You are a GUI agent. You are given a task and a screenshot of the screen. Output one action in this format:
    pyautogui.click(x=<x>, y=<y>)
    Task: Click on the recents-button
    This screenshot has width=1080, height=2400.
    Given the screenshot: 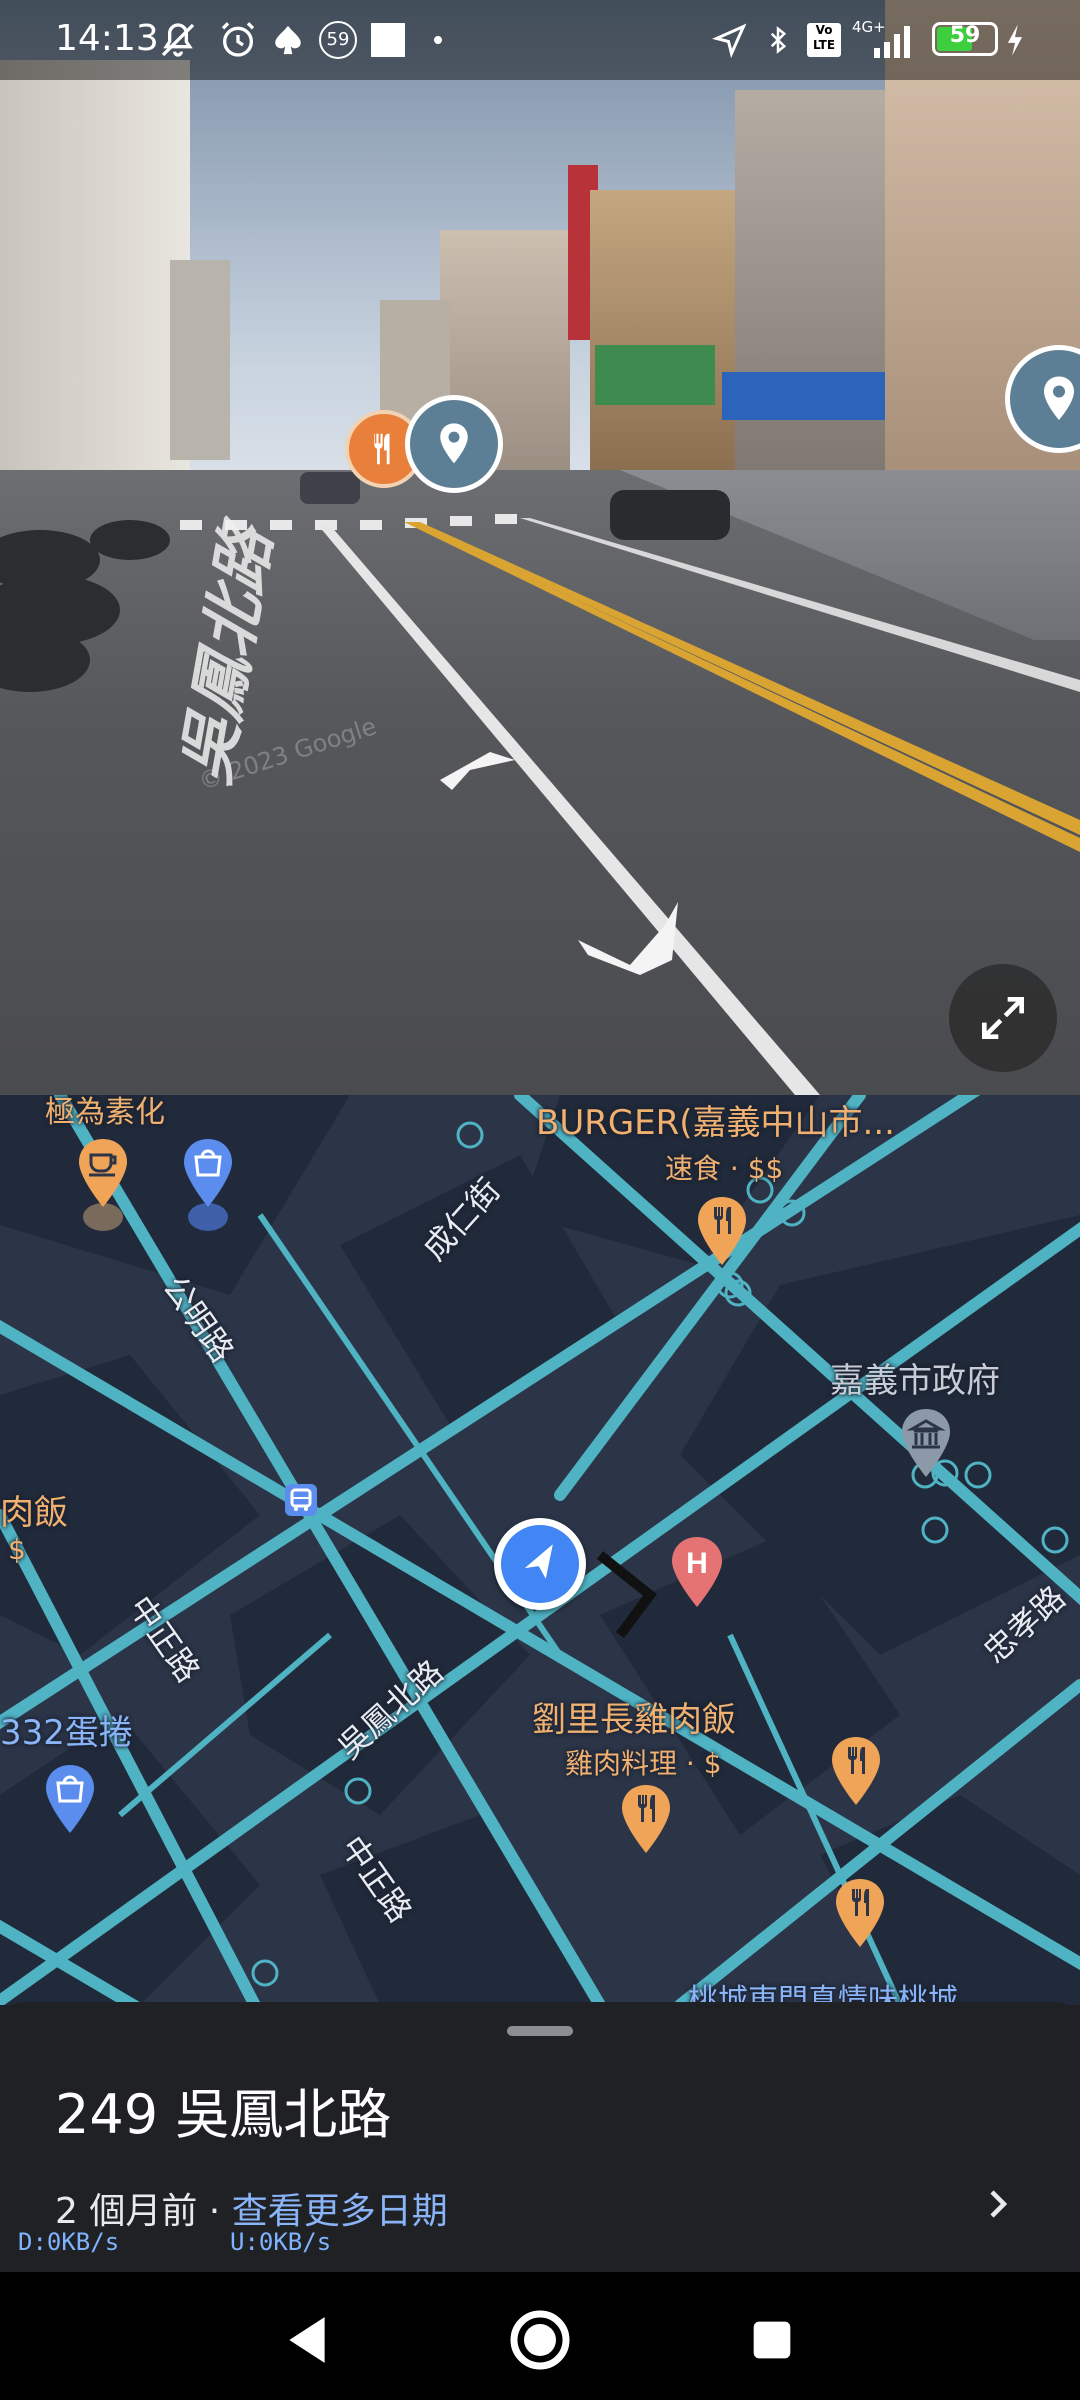 What is the action you would take?
    pyautogui.click(x=772, y=2340)
    